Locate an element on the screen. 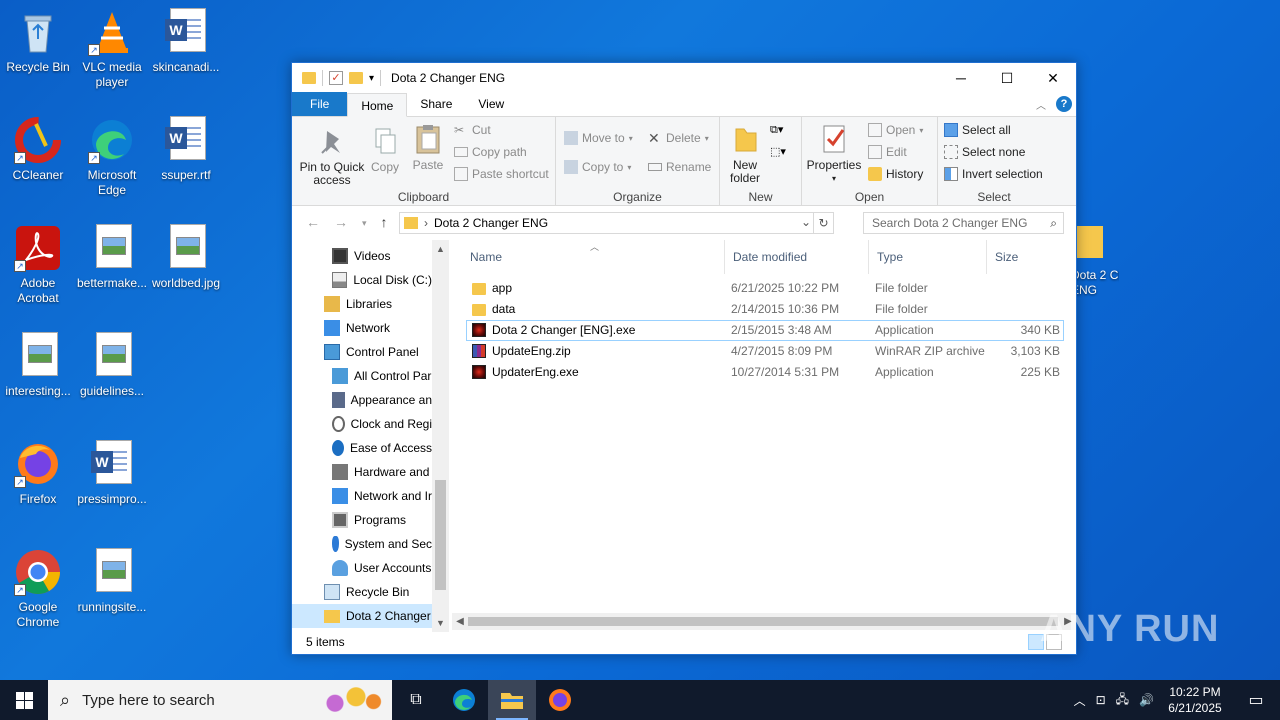 The image size is (1280, 720). history-button: History is located at coordinates (895, 174).